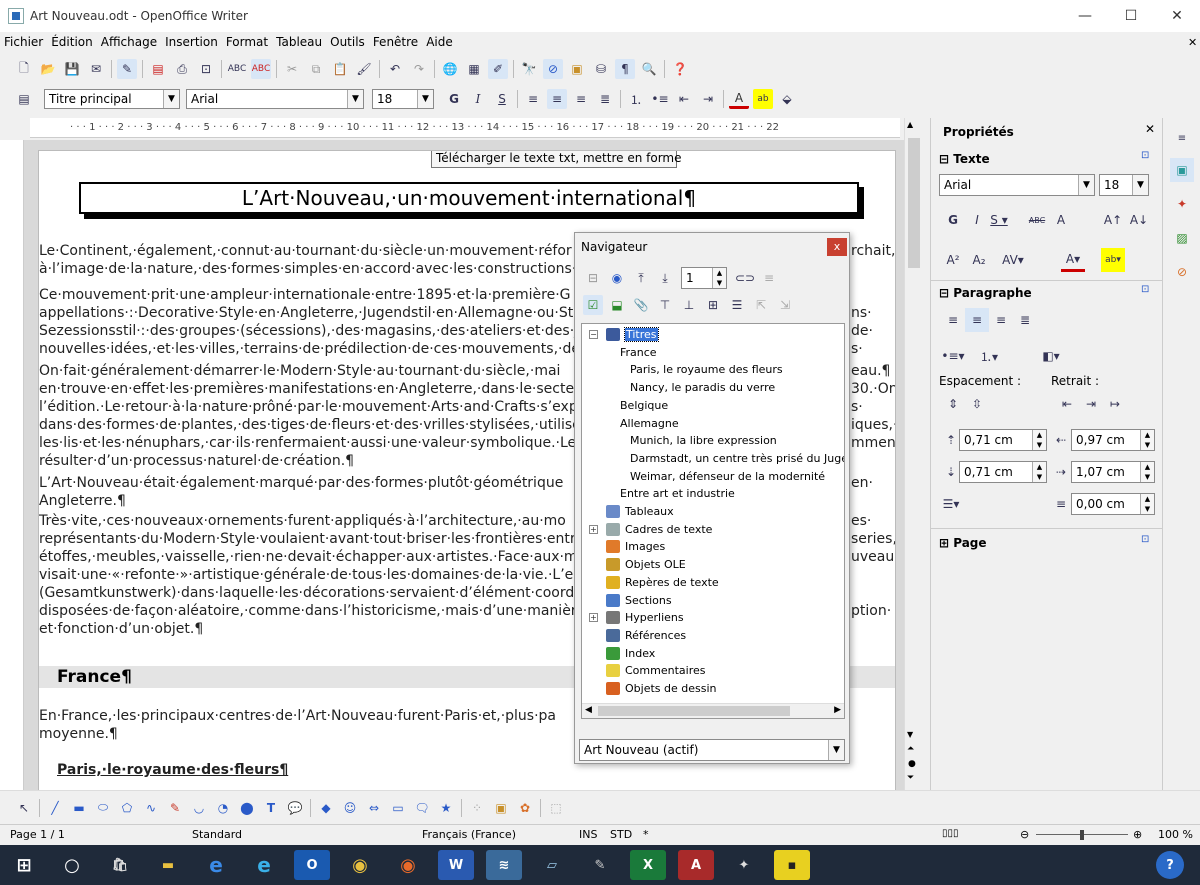 The height and width of the screenshot is (885, 1200). Describe the element at coordinates (953, 220) in the screenshot. I see `sidebar-bold-icon: G` at that location.